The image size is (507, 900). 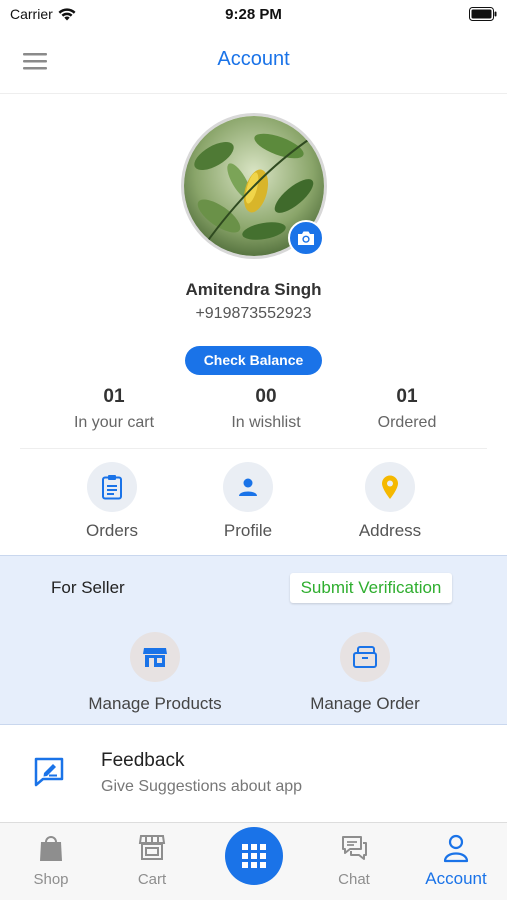 I want to click on person-icon, so click(x=248, y=487).